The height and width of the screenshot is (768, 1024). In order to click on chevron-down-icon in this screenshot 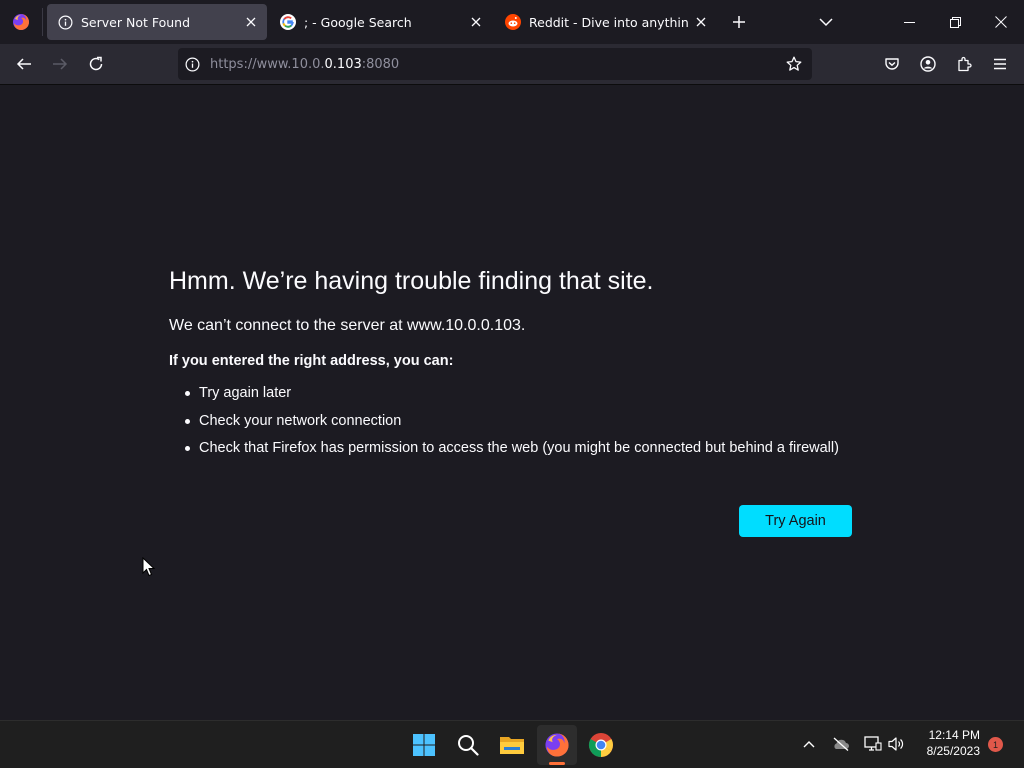, I will do `click(826, 22)`.